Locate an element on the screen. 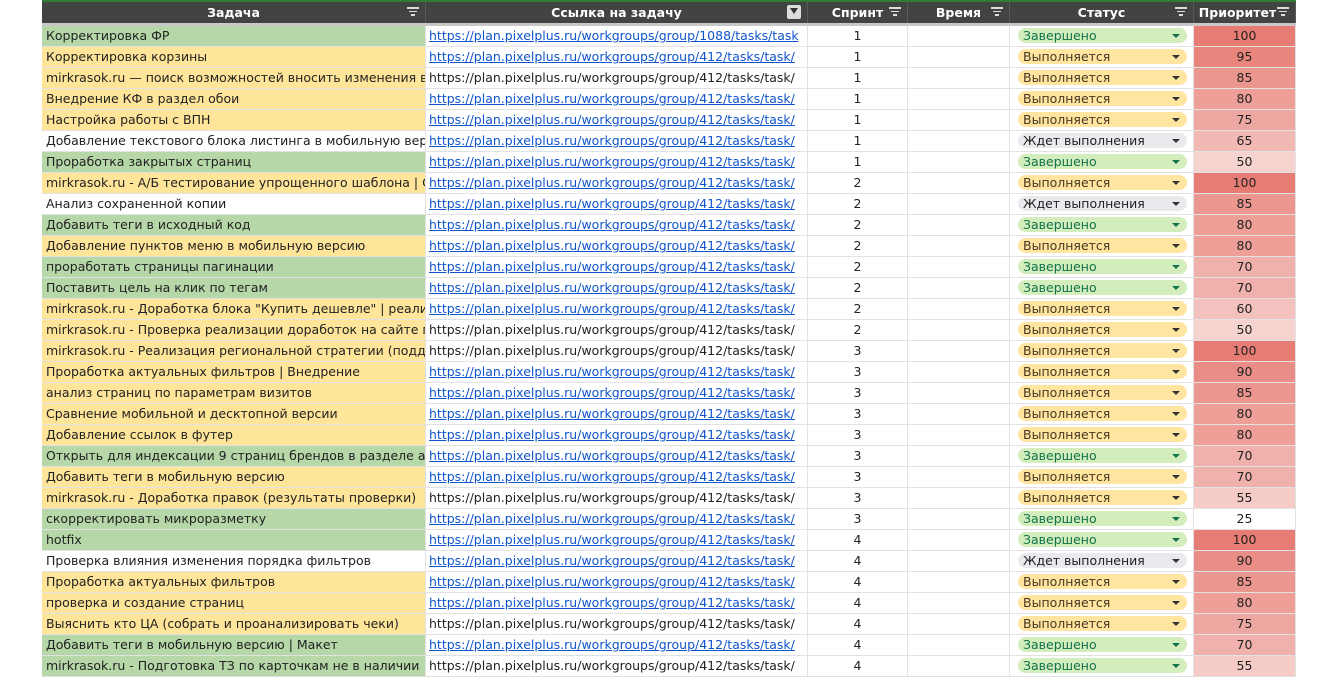 This screenshot has height=677, width=1340. priority-cell: 75 is located at coordinates (1245, 120).